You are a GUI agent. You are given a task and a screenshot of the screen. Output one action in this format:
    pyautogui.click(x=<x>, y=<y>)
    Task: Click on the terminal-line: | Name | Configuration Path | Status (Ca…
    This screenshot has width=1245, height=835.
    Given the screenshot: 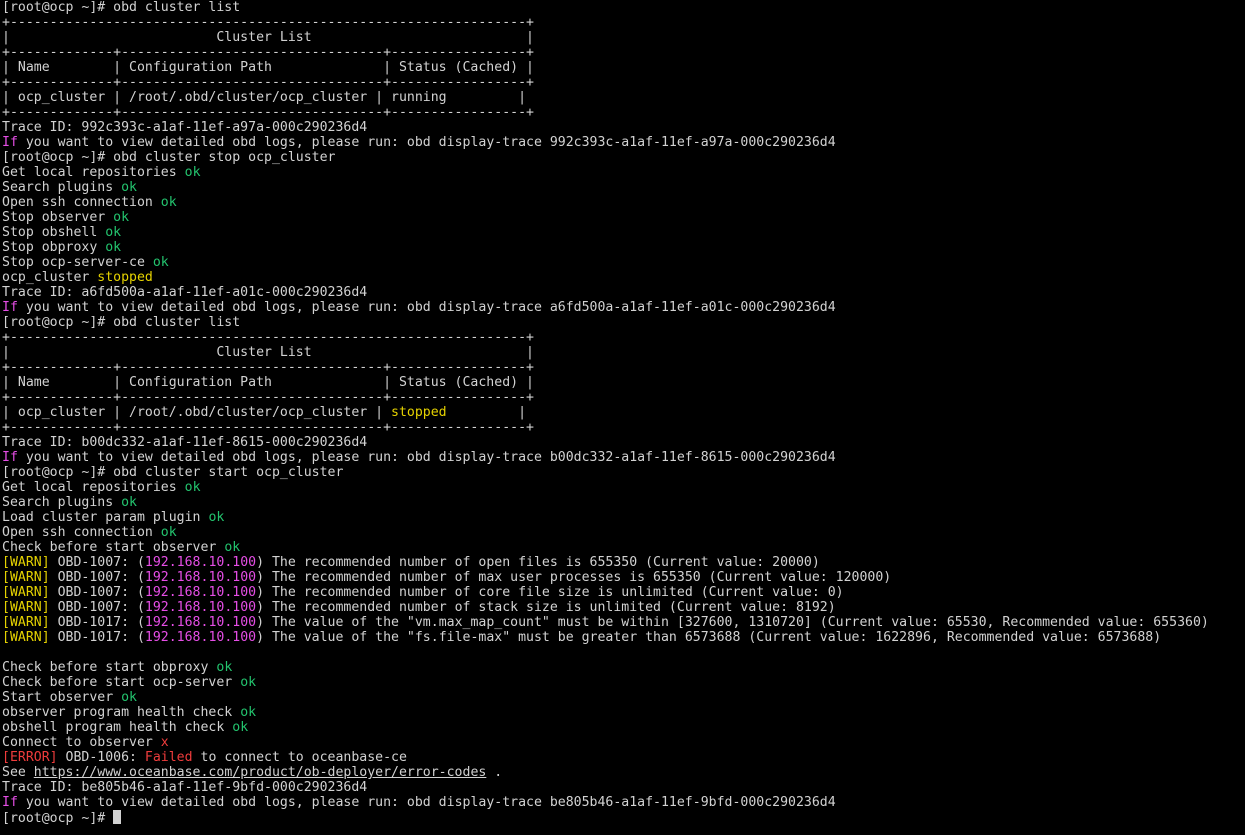 What is the action you would take?
    pyautogui.click(x=623, y=382)
    